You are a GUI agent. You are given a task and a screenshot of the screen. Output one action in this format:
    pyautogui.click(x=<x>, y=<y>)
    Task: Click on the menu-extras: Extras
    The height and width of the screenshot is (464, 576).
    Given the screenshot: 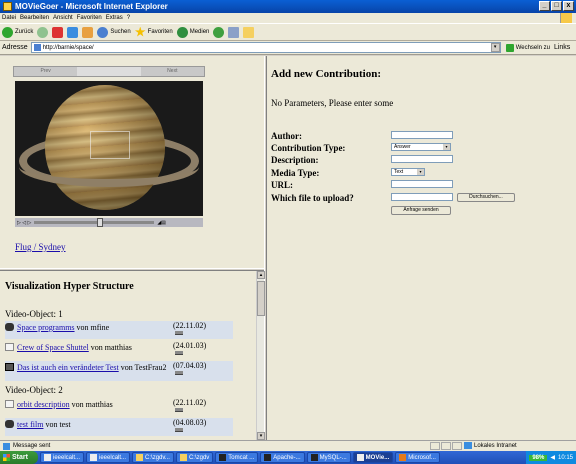 What is the action you would take?
    pyautogui.click(x=114, y=18)
    